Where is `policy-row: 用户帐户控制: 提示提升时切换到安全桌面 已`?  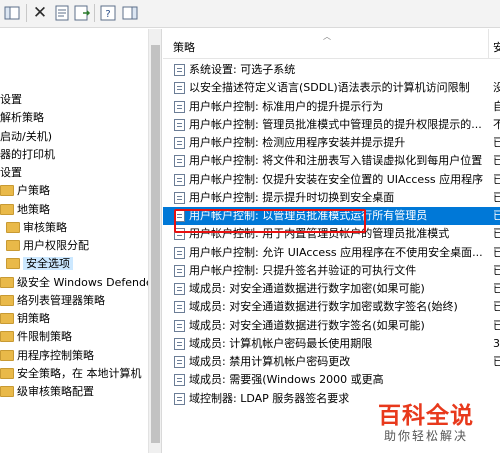
policy-row: 用户帐户控制: 提示提升时切换到安全桌面 已 is located at coordinates (331, 198).